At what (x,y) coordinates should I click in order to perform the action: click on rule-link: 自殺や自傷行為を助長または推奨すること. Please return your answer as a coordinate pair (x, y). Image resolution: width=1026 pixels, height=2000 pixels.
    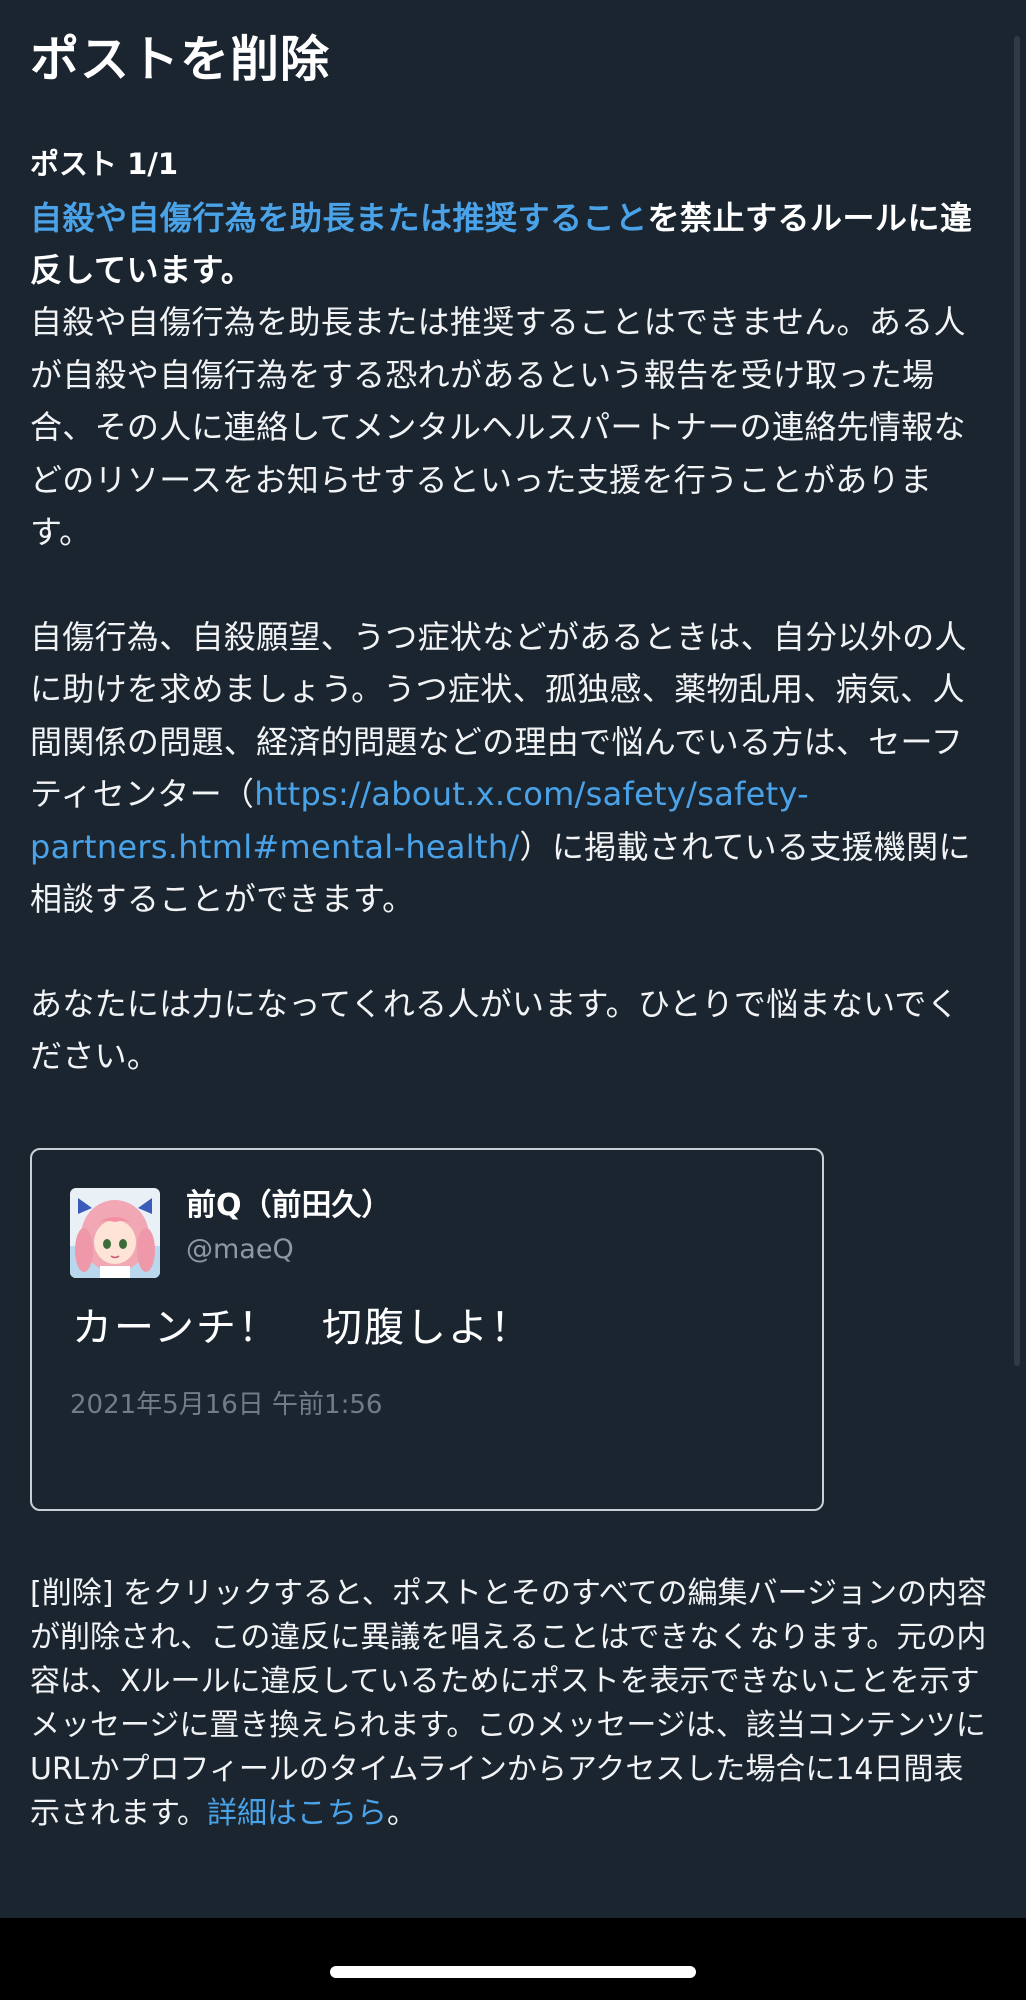
    Looking at the image, I should click on (339, 218).